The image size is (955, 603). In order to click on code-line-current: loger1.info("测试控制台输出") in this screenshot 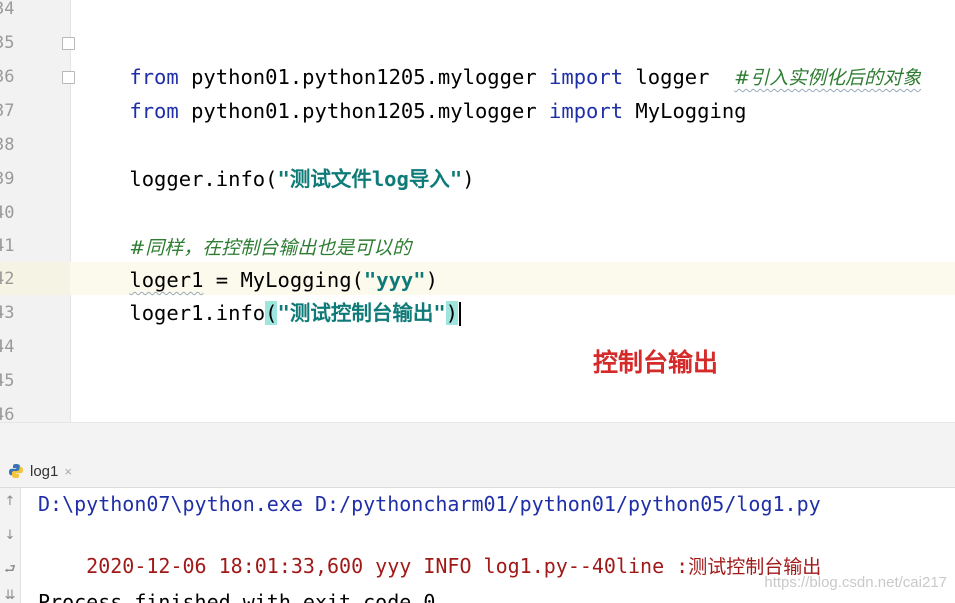, I will do `click(271, 294)`.